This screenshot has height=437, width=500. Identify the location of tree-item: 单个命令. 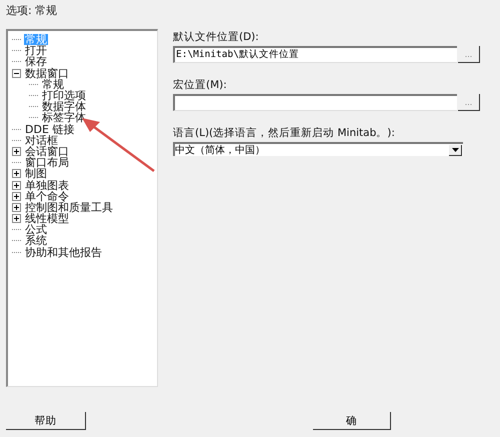
(47, 196).